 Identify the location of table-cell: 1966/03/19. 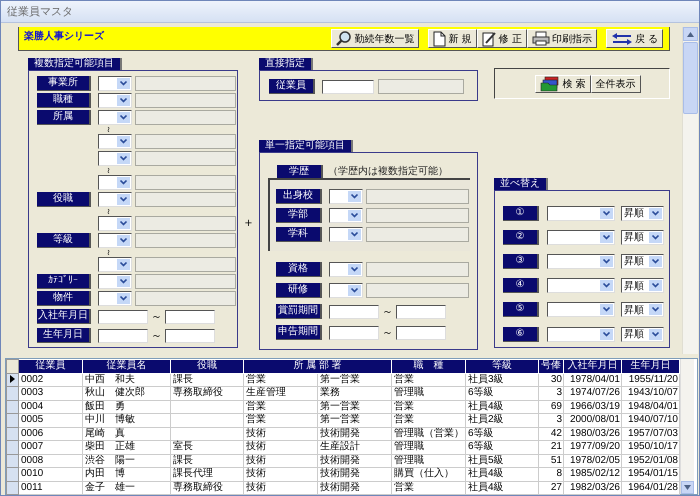
(595, 406).